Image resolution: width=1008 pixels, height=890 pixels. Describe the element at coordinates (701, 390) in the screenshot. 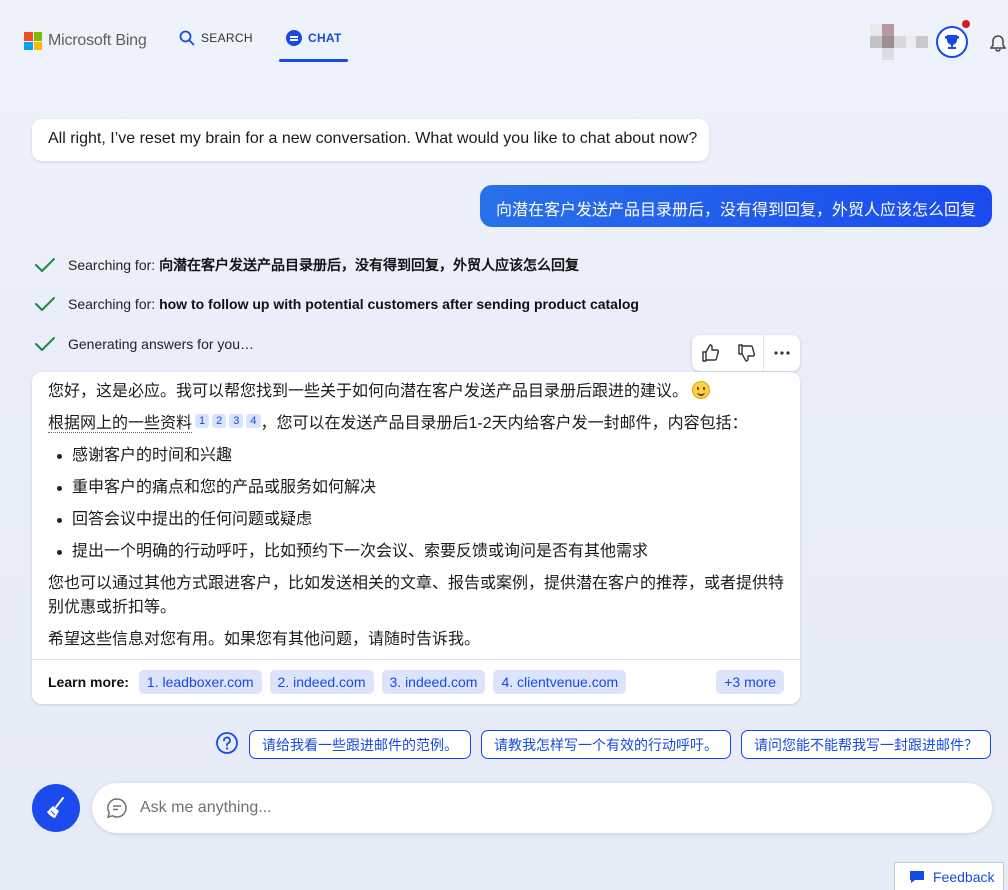

I see `smile-emoji-icon` at that location.